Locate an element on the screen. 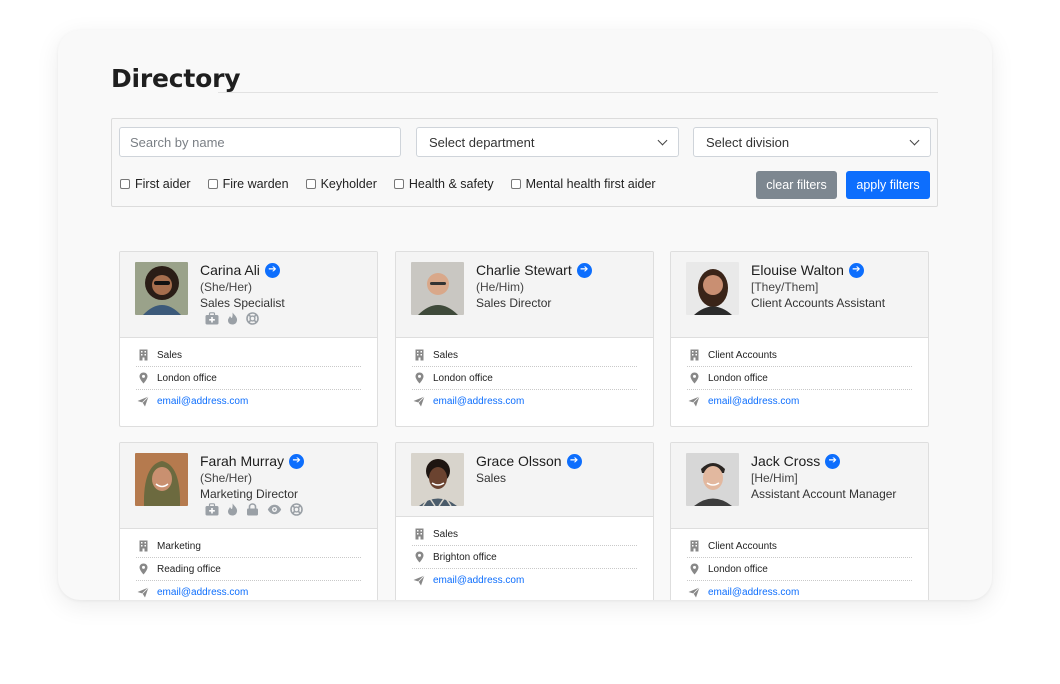 Image resolution: width=1060 pixels, height=684 pixels. person-role: Sales is located at coordinates (491, 478).